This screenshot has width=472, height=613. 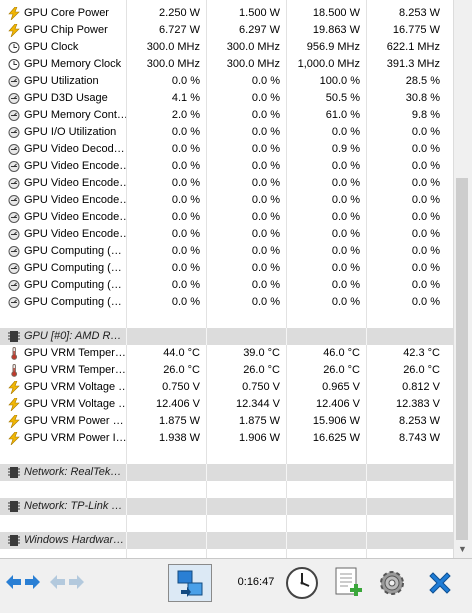 What do you see at coordinates (181, 387) in the screenshot?
I see `current-value: 0.750 V` at bounding box center [181, 387].